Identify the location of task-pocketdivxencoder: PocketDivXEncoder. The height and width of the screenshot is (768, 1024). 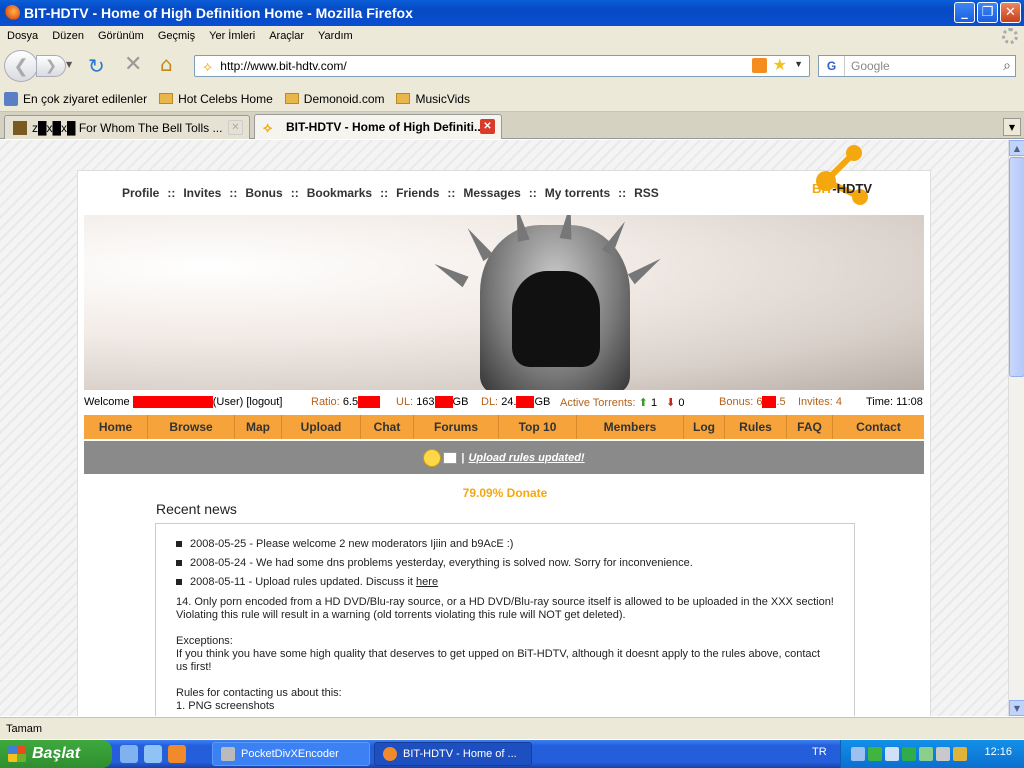
(291, 754).